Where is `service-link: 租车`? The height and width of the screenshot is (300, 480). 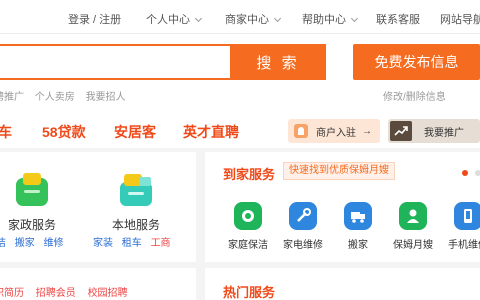 service-link: 租车 is located at coordinates (132, 243).